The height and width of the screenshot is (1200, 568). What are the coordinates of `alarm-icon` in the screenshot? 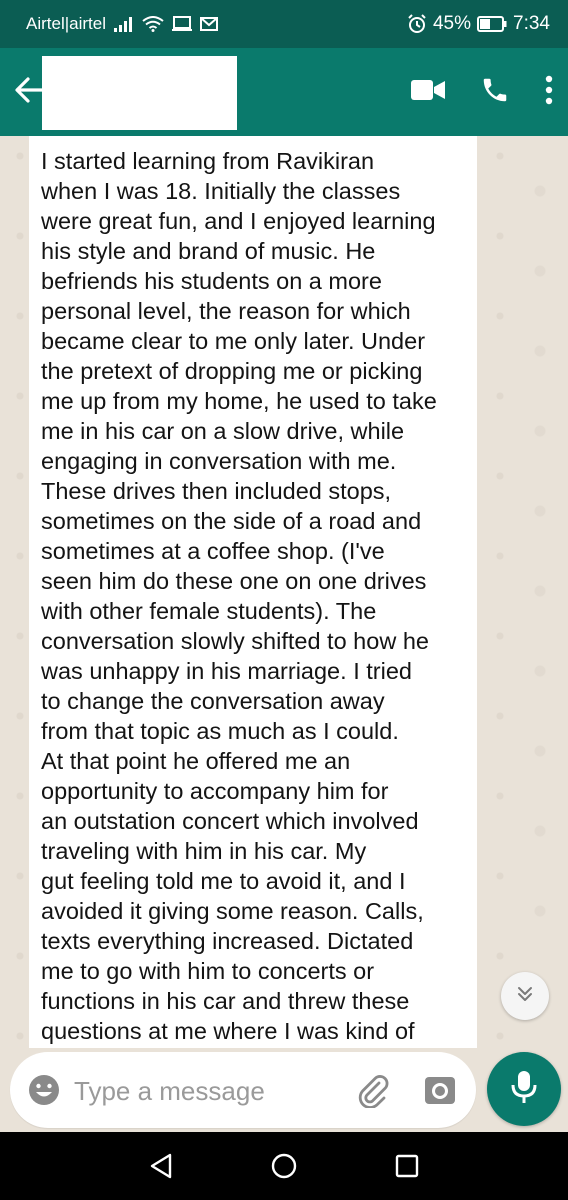 It's located at (417, 24).